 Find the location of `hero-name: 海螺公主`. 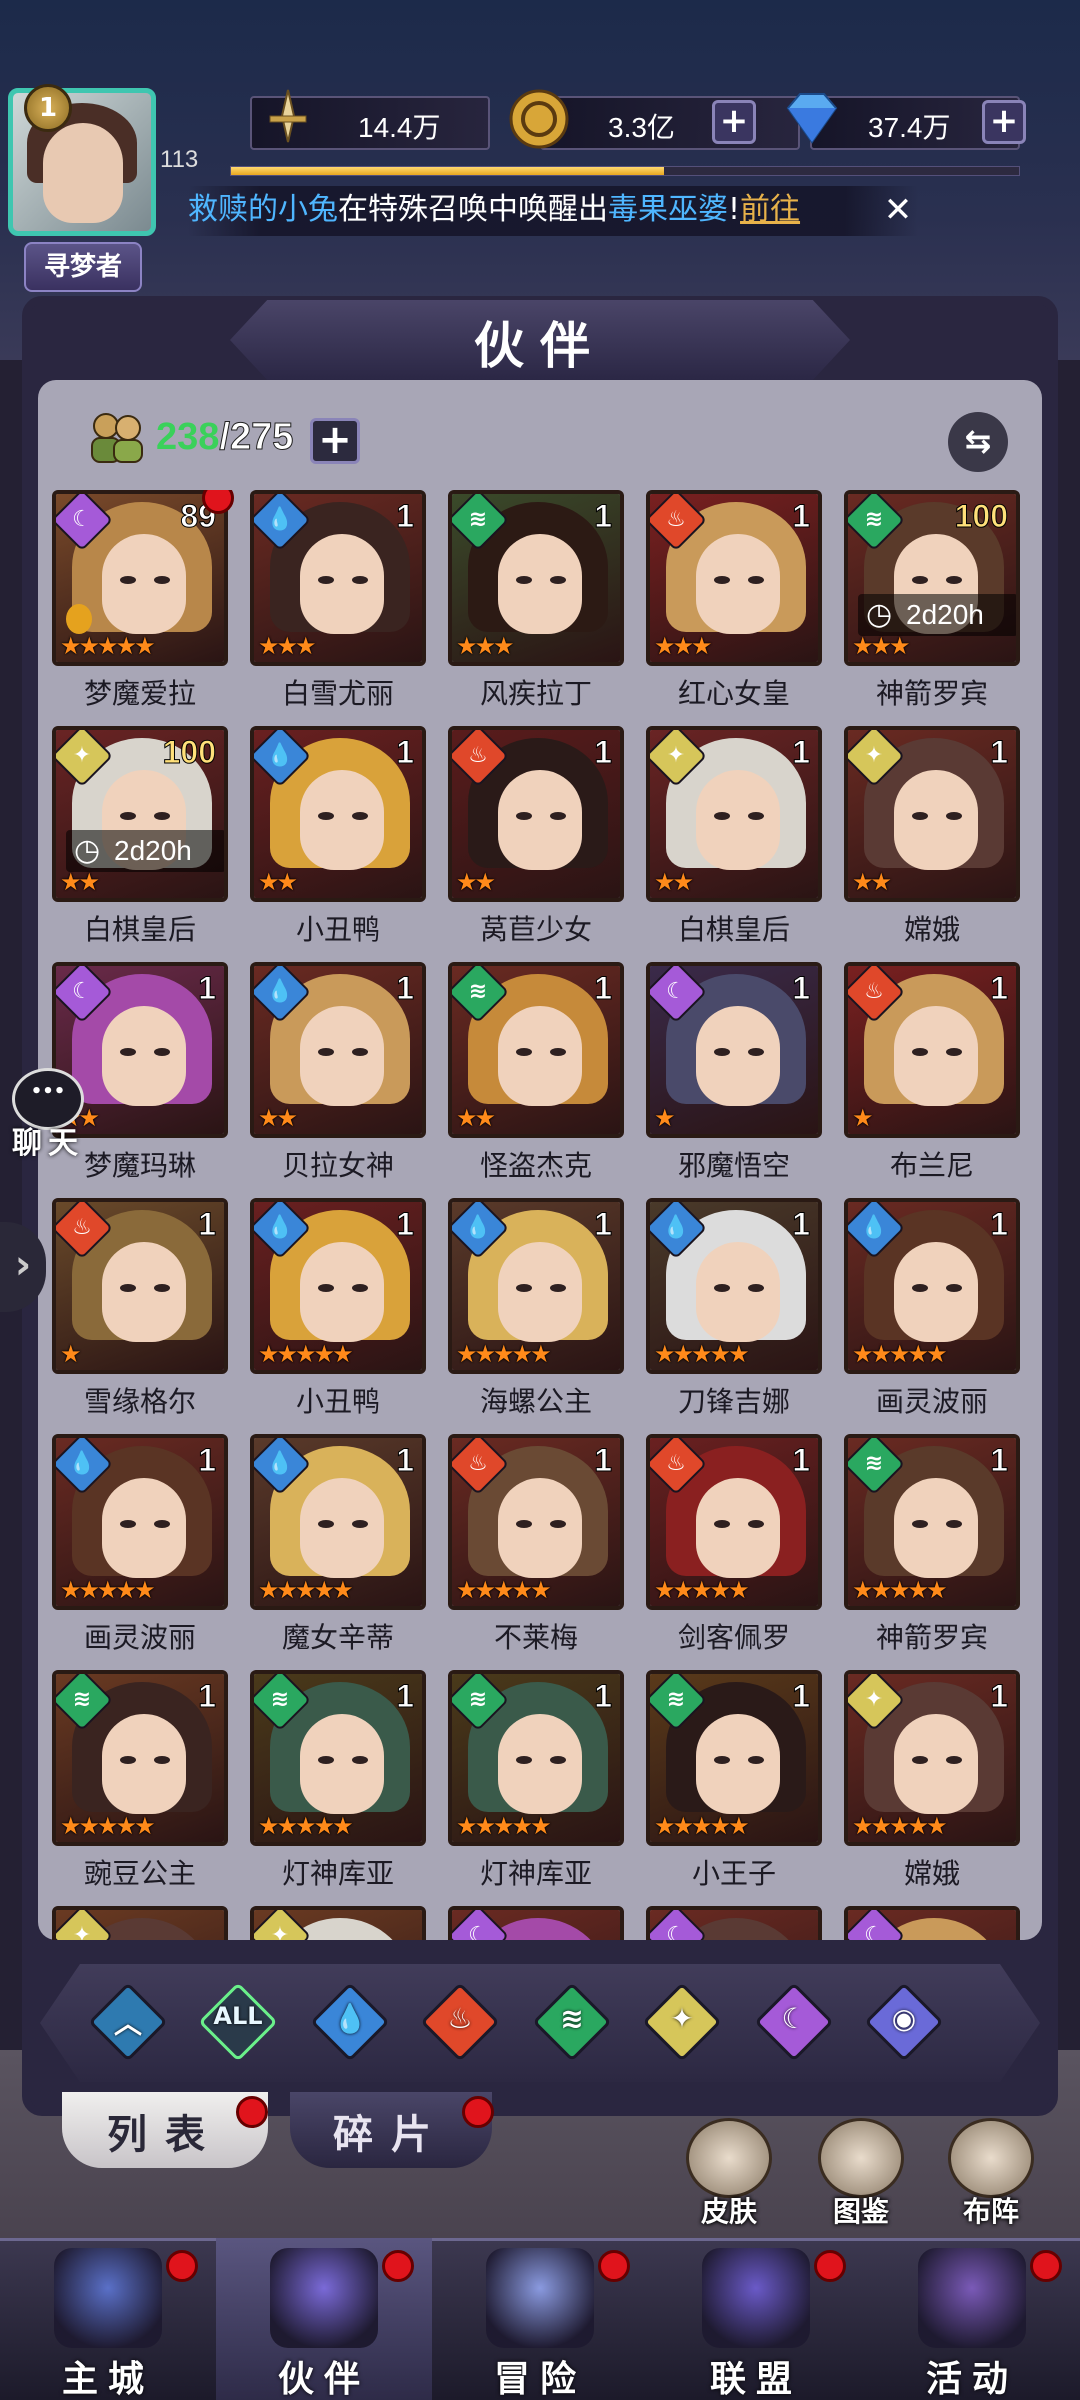

hero-name: 海螺公主 is located at coordinates (535, 1401).